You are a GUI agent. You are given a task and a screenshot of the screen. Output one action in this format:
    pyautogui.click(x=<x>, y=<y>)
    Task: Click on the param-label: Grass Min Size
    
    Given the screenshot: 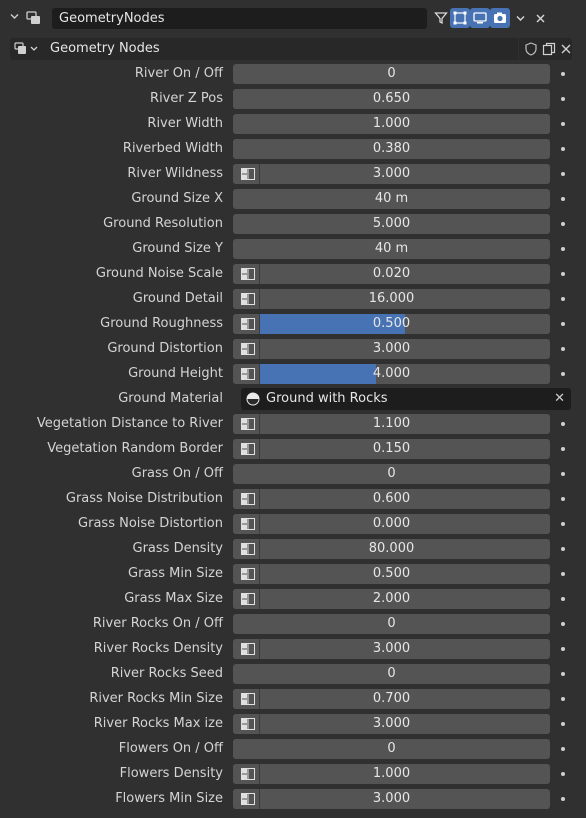 What is the action you would take?
    pyautogui.click(x=175, y=573)
    